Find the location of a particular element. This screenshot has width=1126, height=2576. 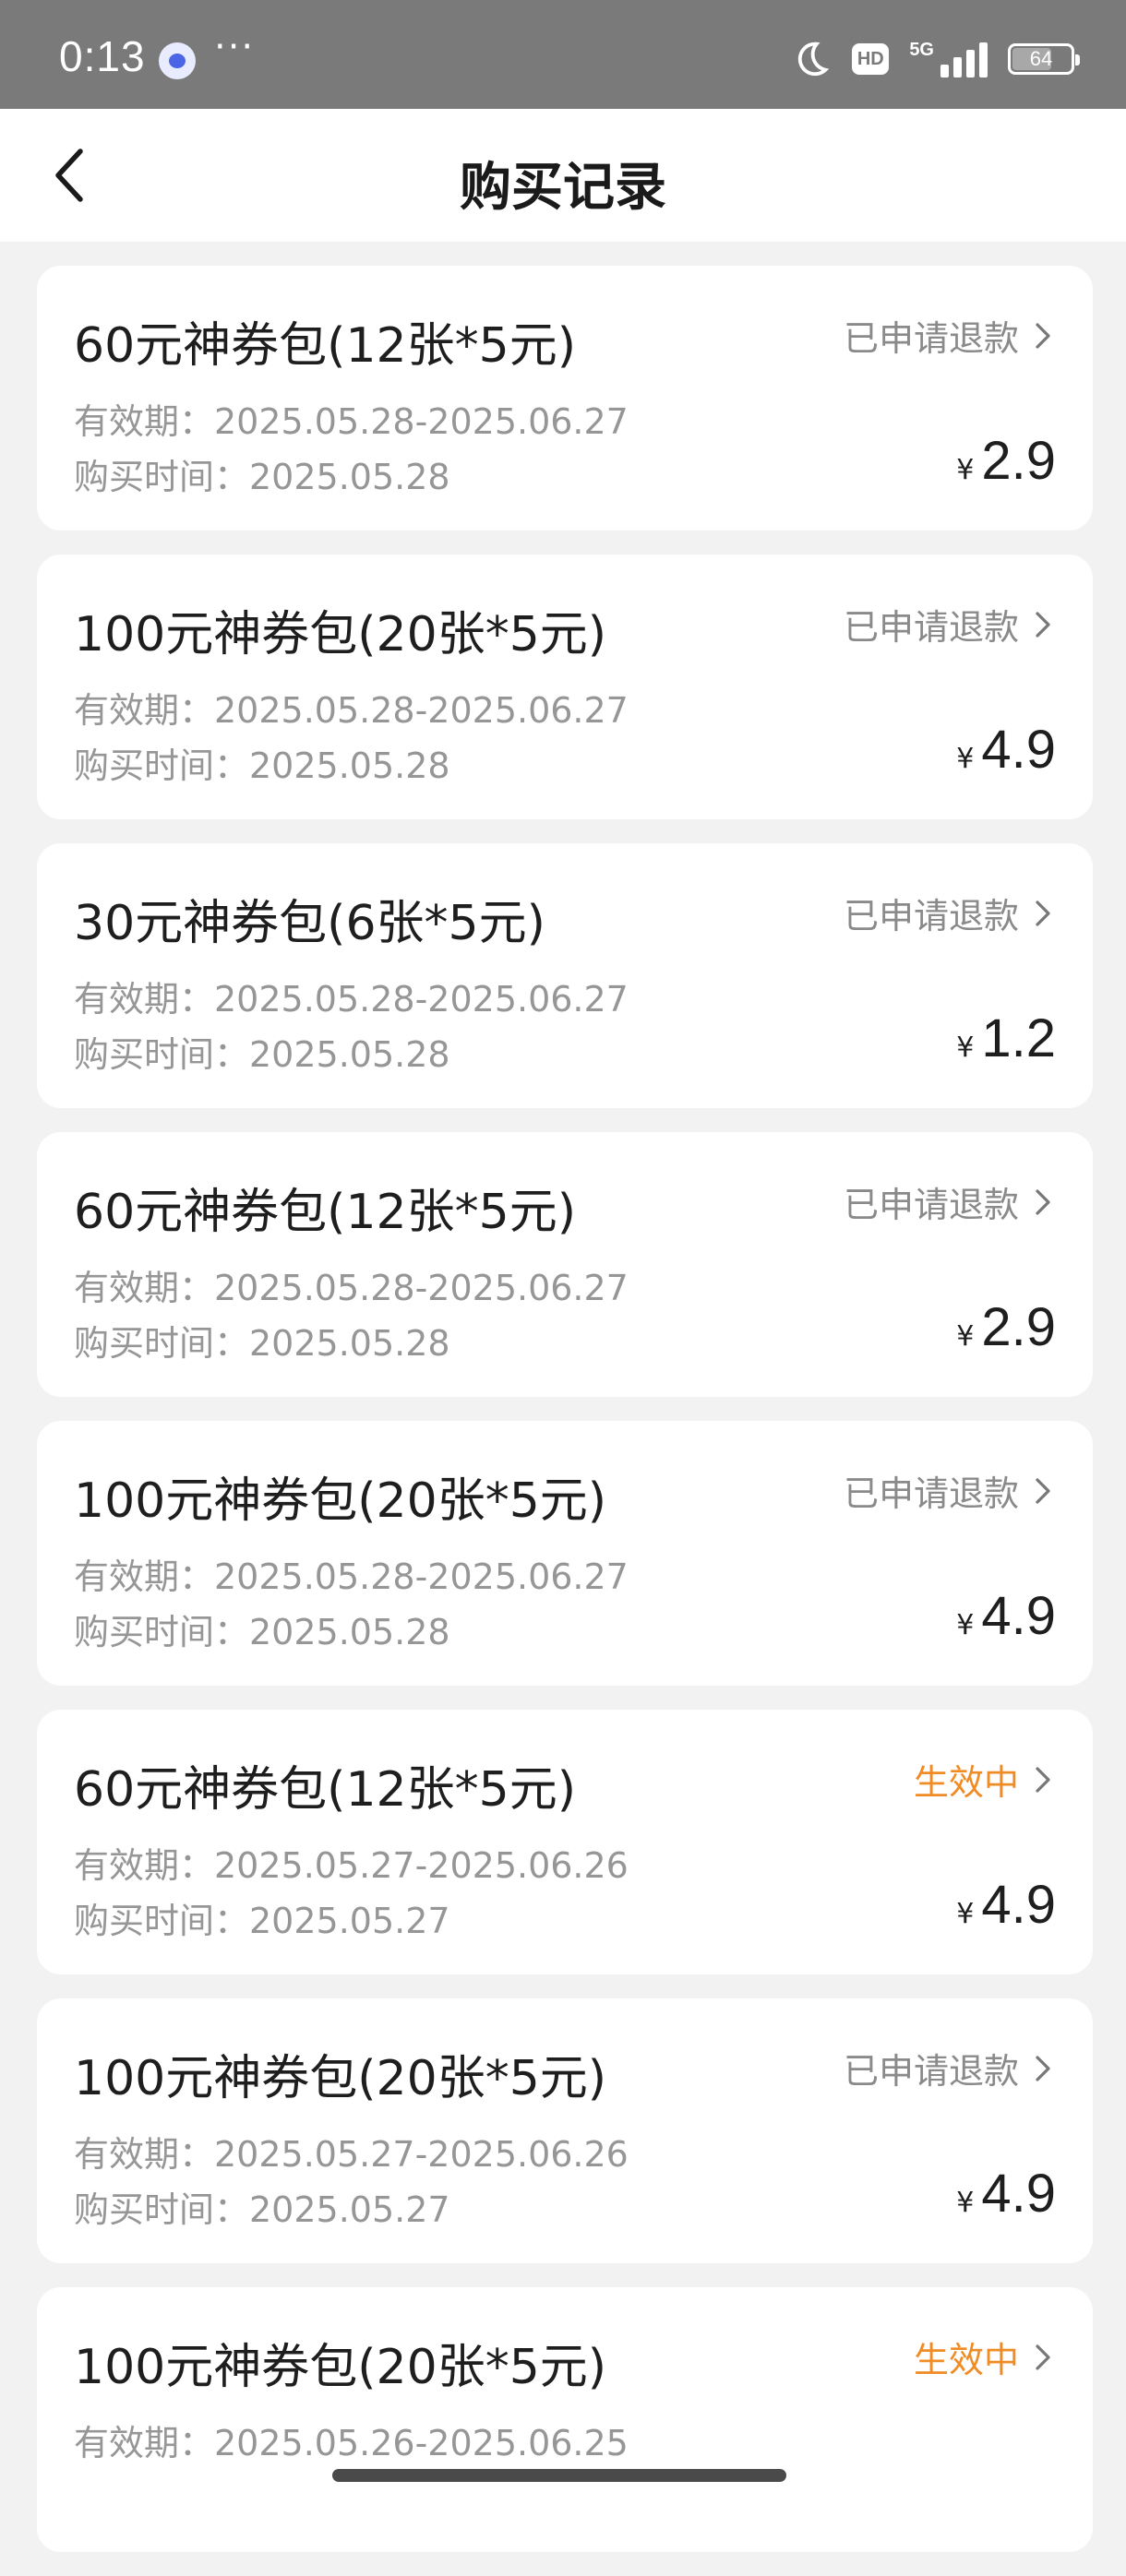

hd-voice-icon: HD is located at coordinates (871, 59).